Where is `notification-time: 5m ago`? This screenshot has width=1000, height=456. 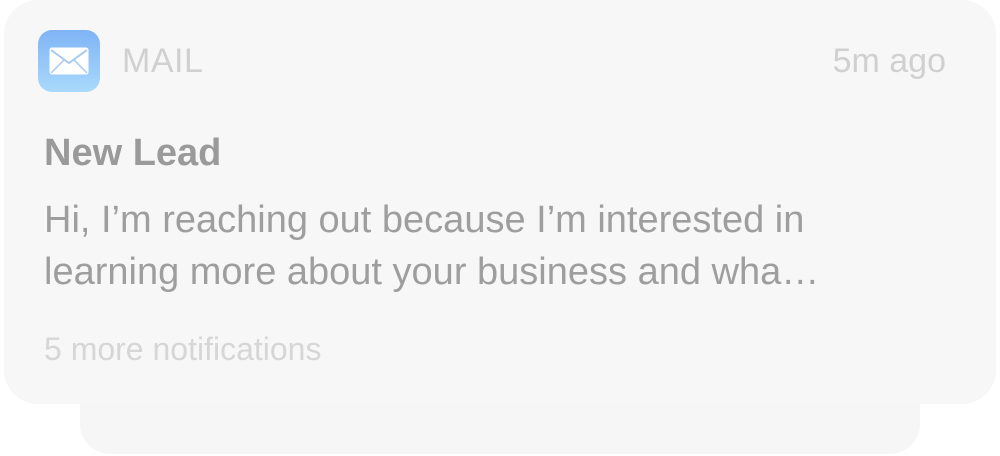 notification-time: 5m ago is located at coordinates (889, 61).